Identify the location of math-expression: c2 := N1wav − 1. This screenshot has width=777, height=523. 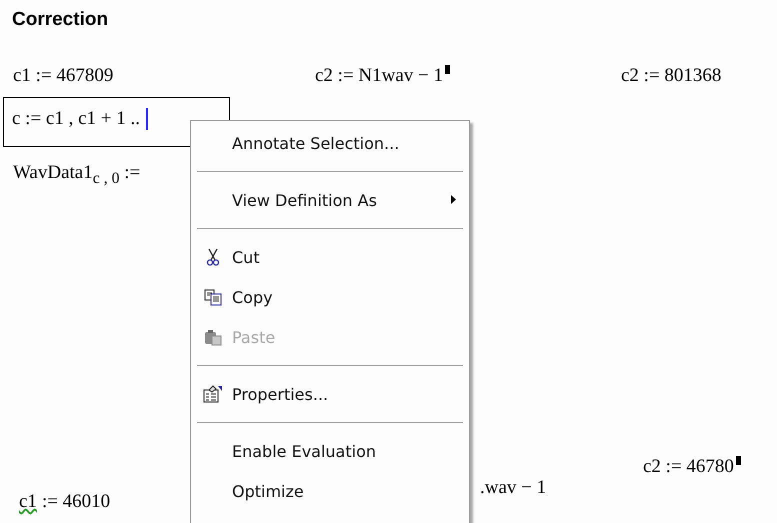
(379, 76).